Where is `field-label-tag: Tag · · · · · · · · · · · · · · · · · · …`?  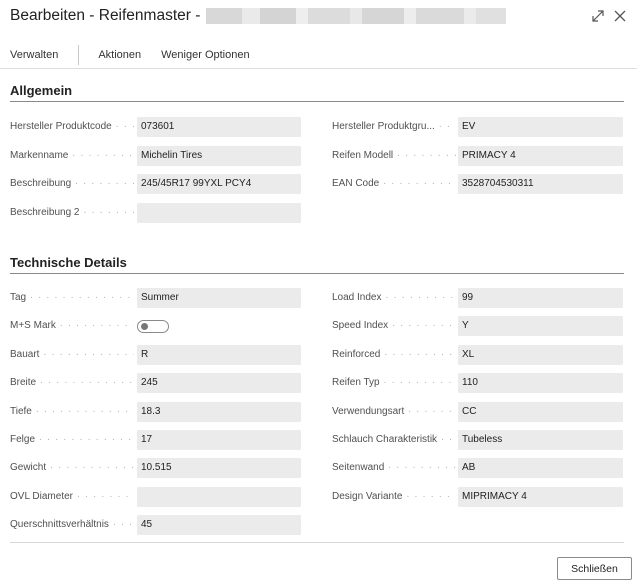
field-label-tag: Tag · · · · · · · · · · · · · · · · · · … is located at coordinates (72, 298).